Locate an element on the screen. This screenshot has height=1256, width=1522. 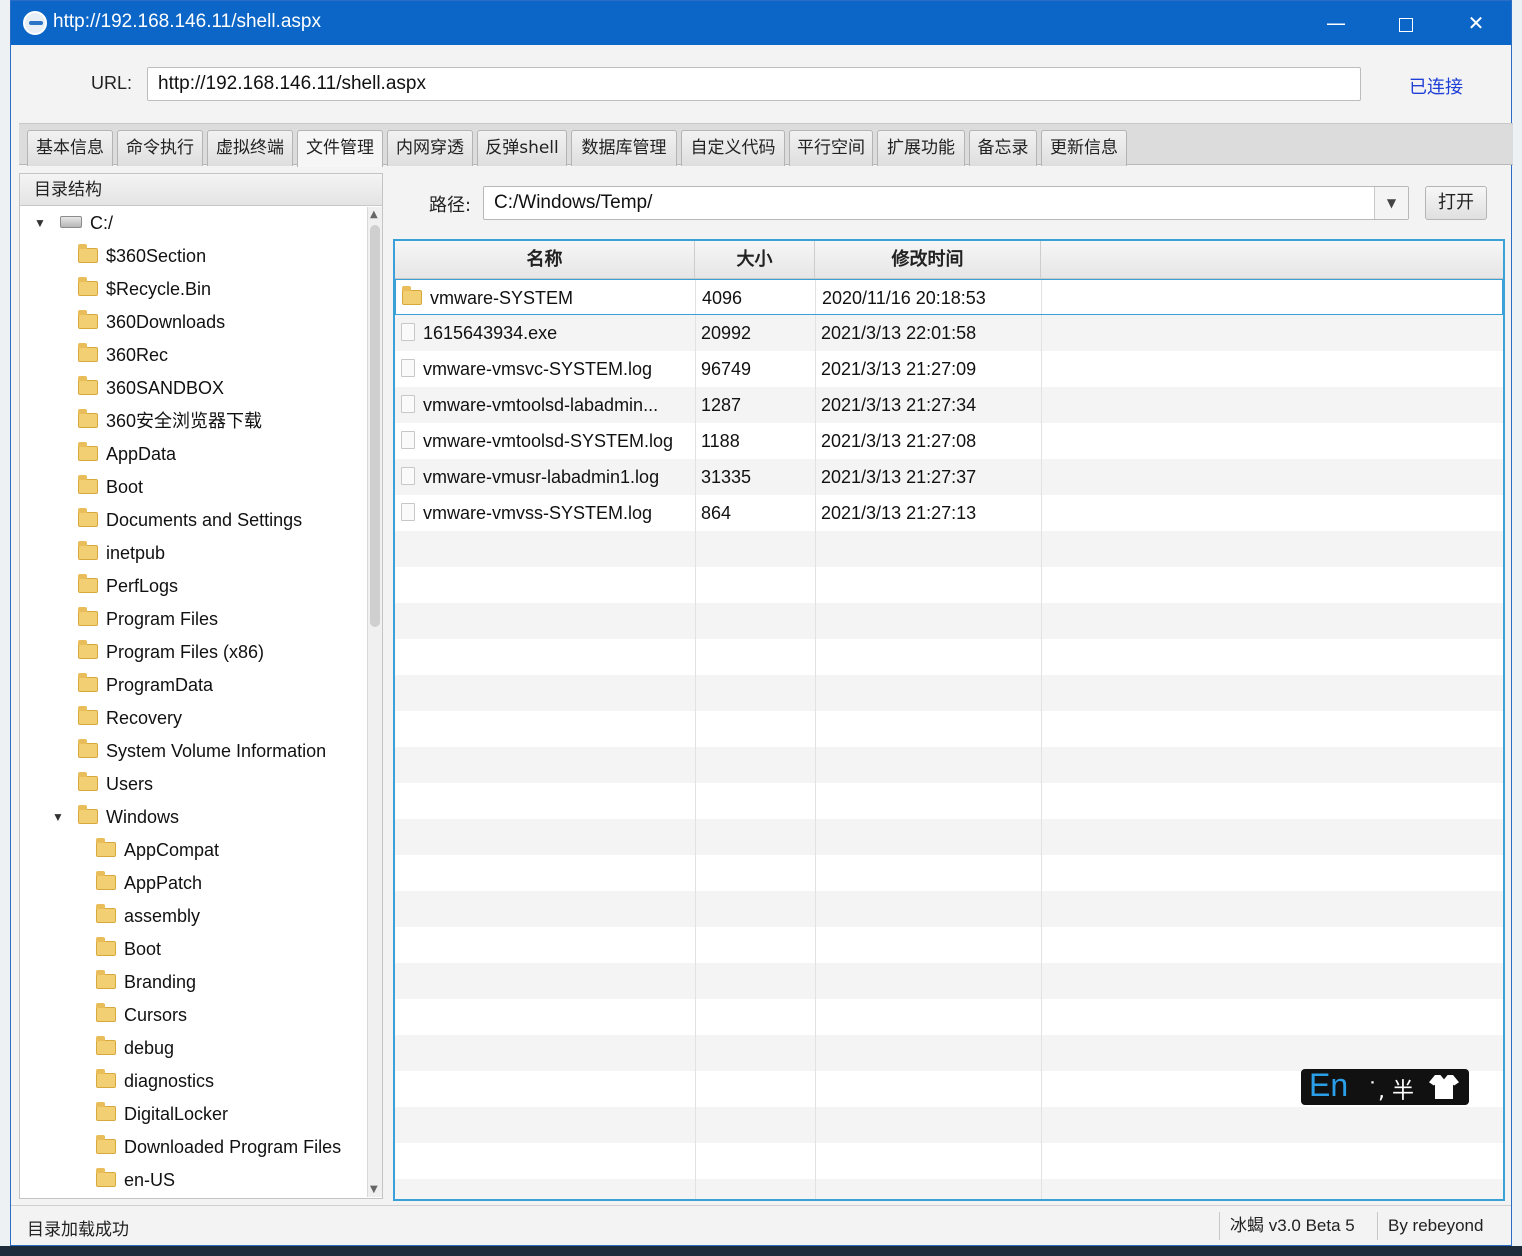
tree-item-label: AppPatch is located at coordinates (163, 883).